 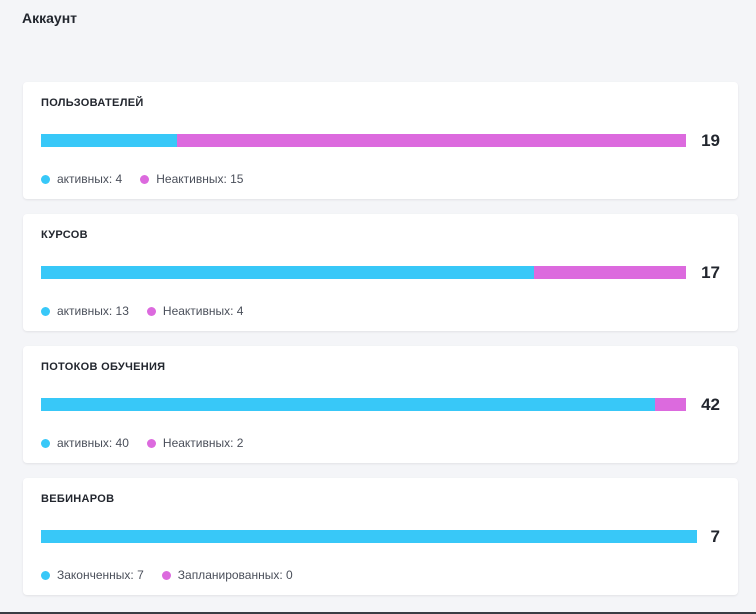 What do you see at coordinates (166, 575) in the screenshot?
I see `planned-dot-icon` at bounding box center [166, 575].